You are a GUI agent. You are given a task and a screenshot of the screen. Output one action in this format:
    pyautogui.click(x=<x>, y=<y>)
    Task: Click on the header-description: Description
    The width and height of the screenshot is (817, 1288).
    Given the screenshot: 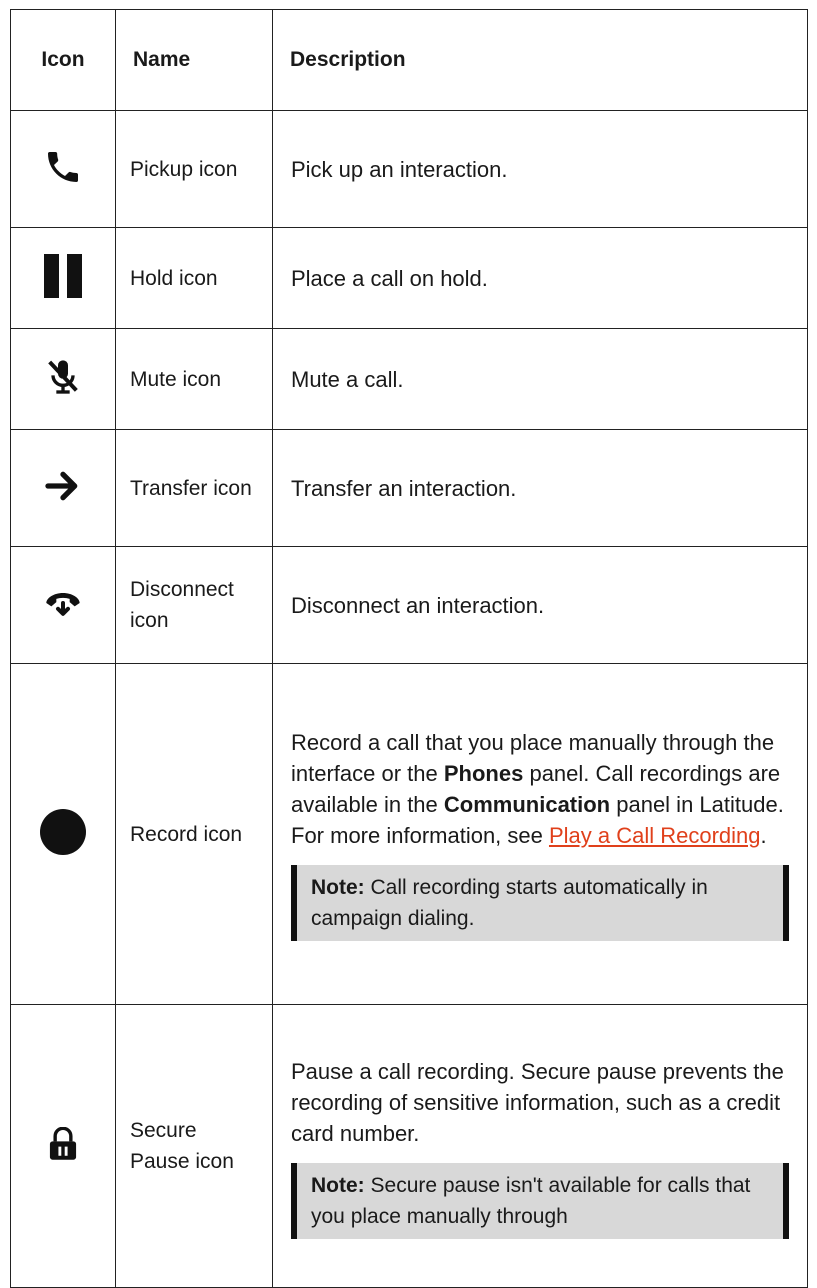 What is the action you would take?
    pyautogui.click(x=540, y=60)
    